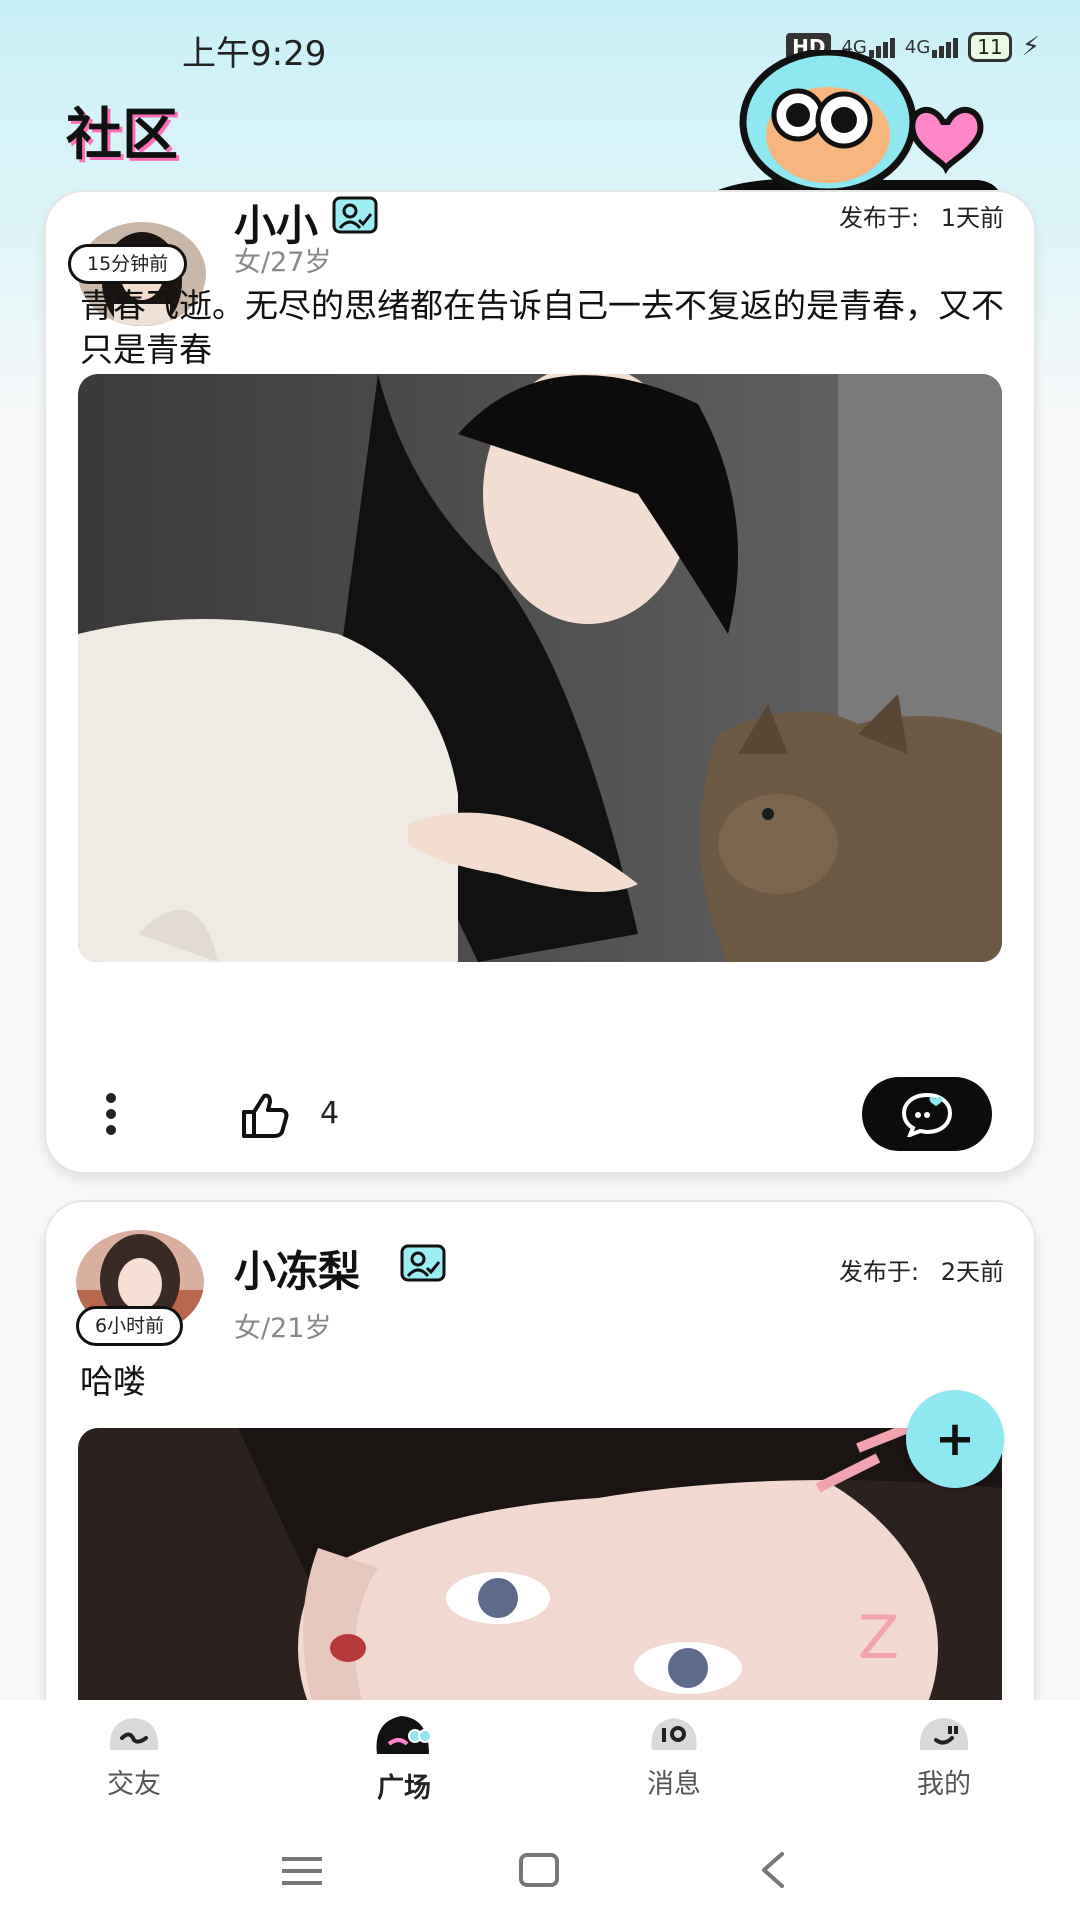 This screenshot has height=1920, width=1080. What do you see at coordinates (674, 1784) in the screenshot?
I see `nav-label: 消息` at bounding box center [674, 1784].